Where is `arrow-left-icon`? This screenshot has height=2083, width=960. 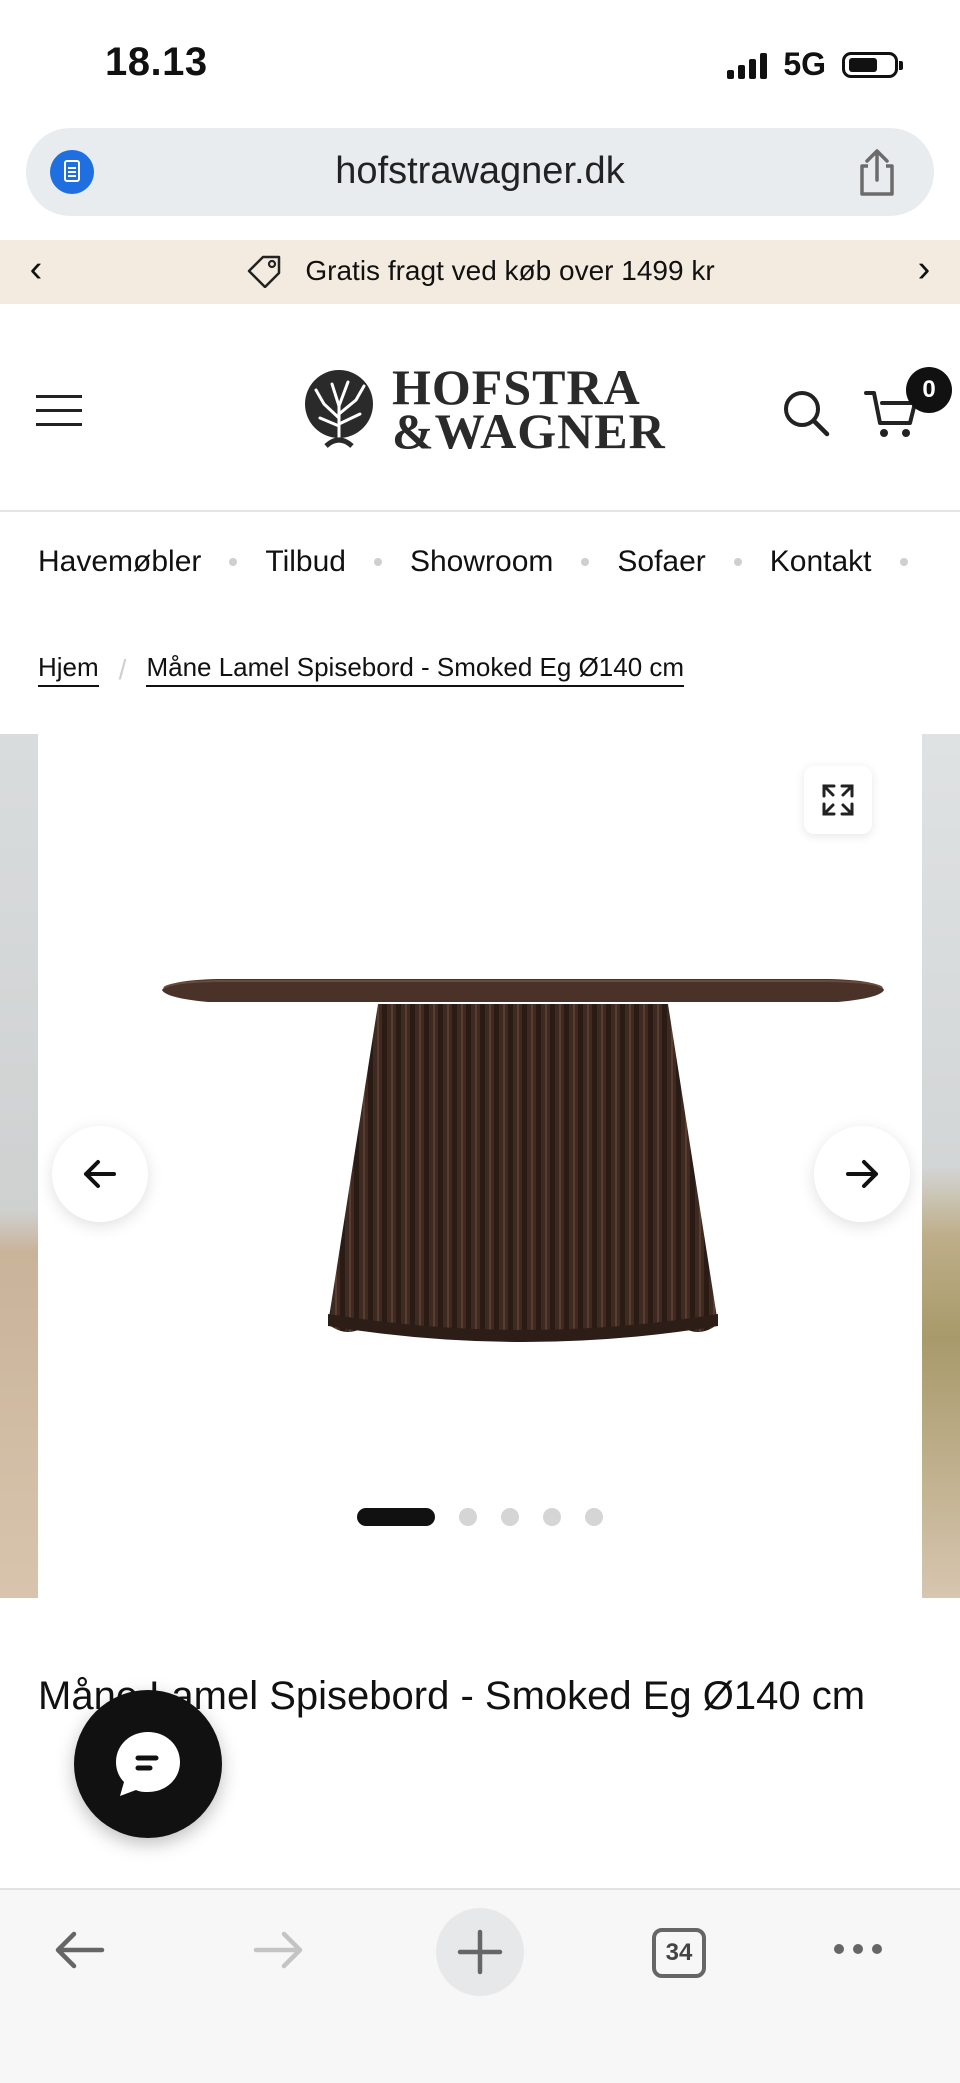
arrow-left-icon is located at coordinates (100, 1174).